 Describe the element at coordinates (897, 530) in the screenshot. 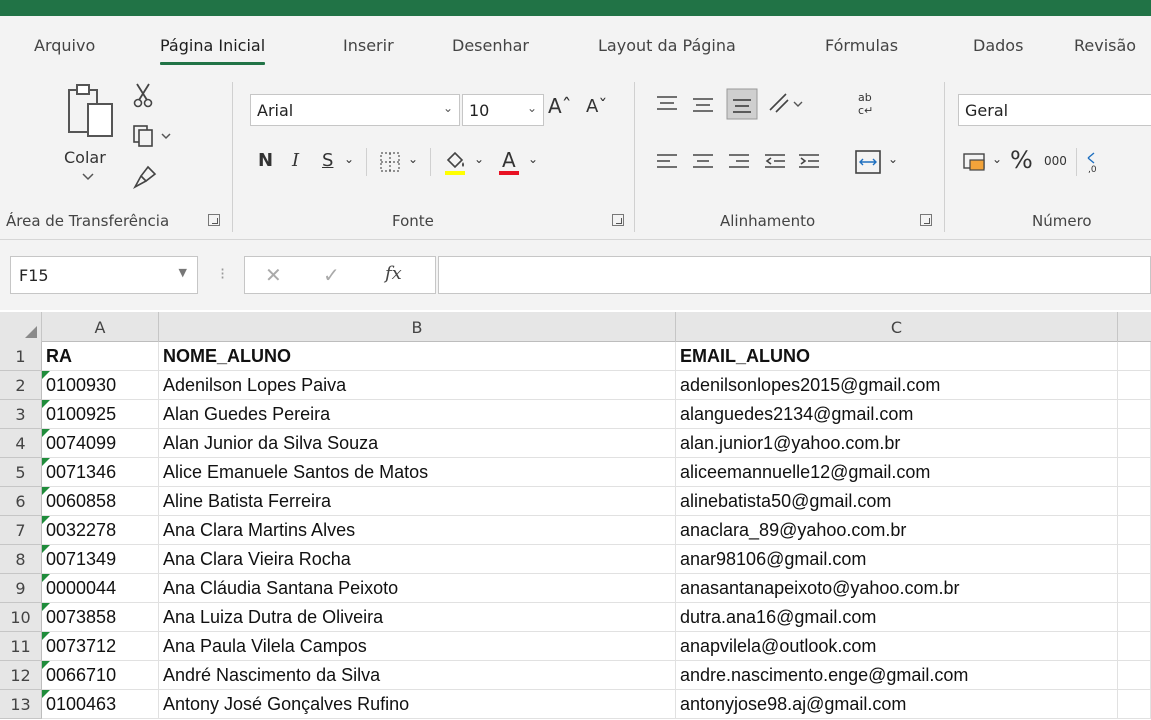

I see `cell-c: anaclara_89@yahoo.com.br` at that location.